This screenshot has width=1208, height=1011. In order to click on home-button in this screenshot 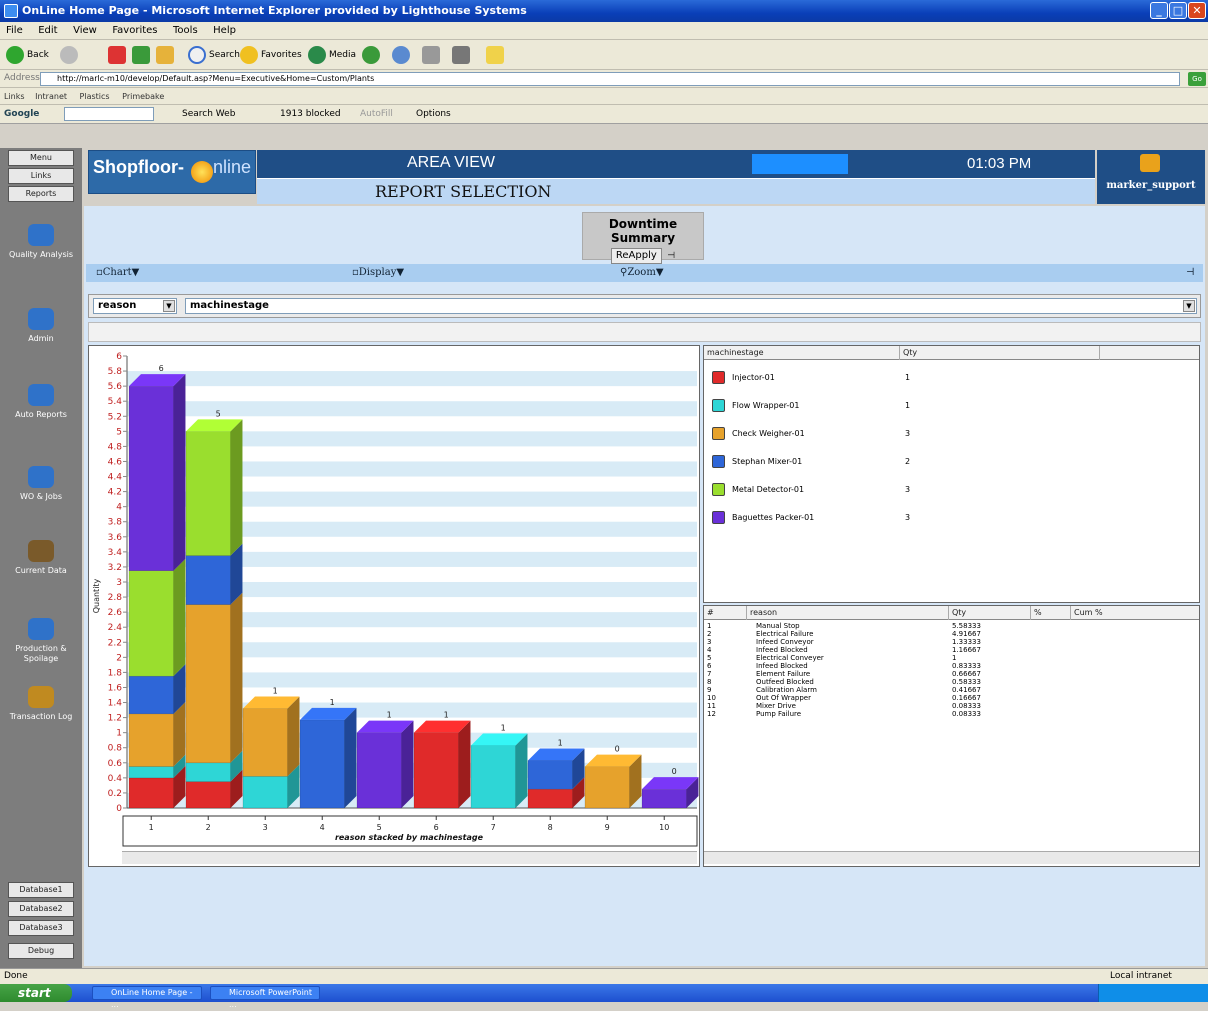, I will do `click(165, 55)`.